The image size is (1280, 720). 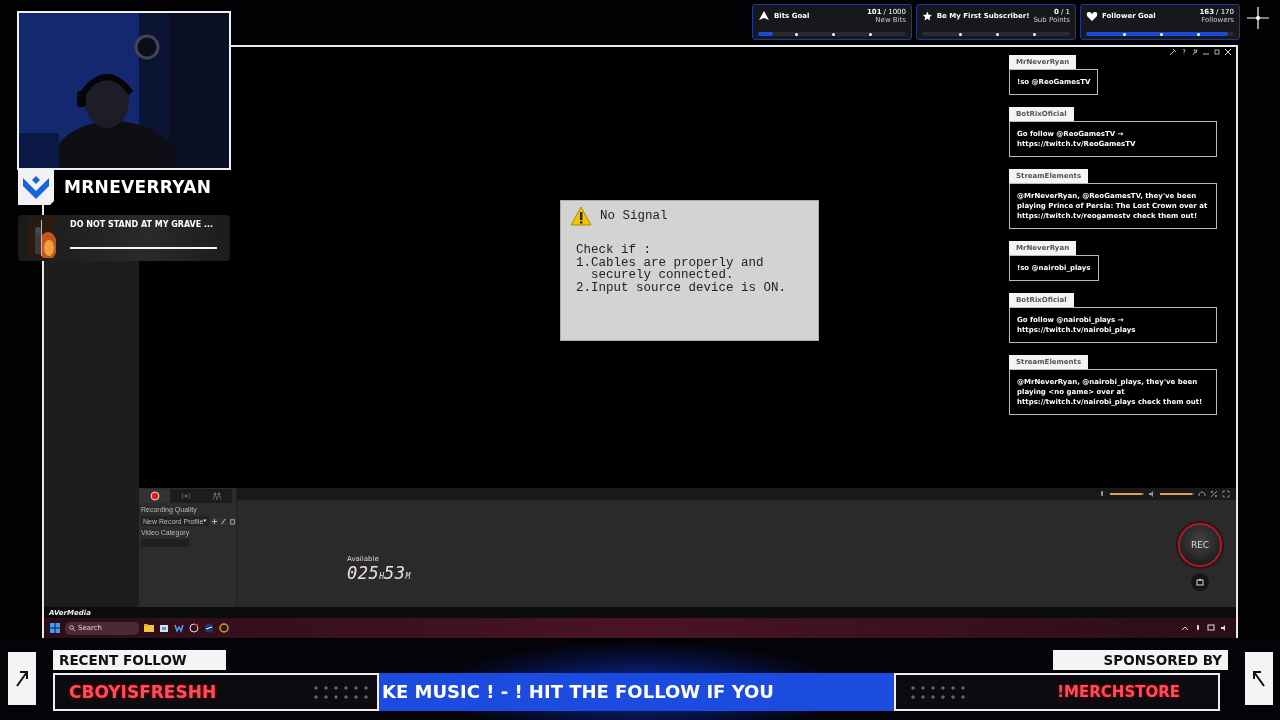 I want to click on panel-tab, so click(x=154, y=496).